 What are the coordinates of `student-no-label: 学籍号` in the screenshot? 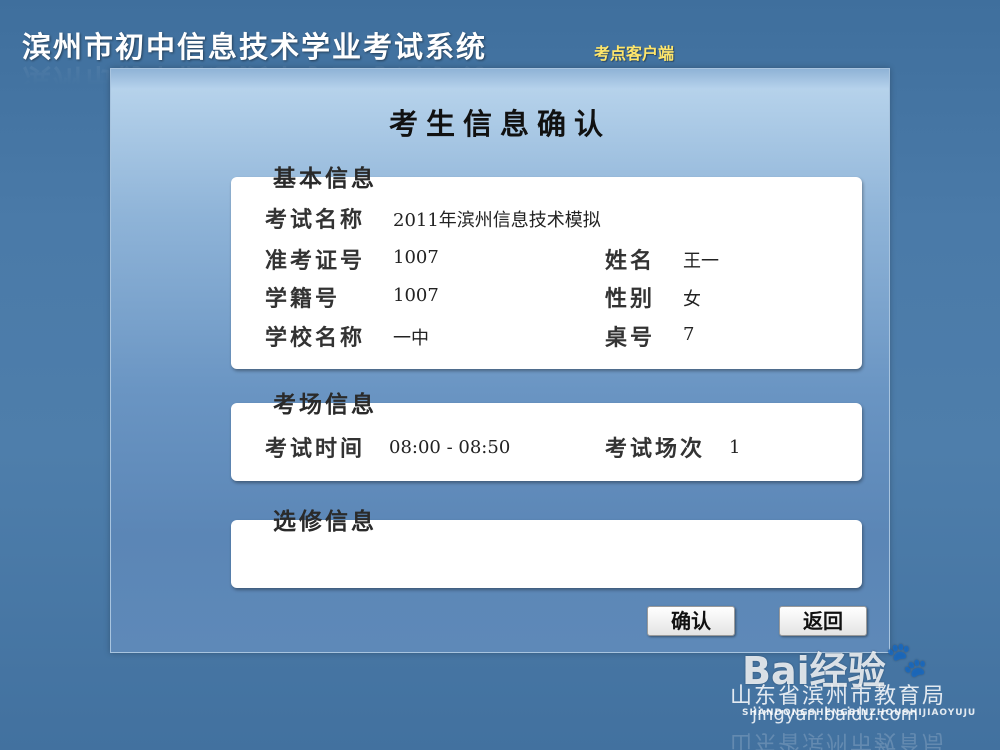 It's located at (303, 299).